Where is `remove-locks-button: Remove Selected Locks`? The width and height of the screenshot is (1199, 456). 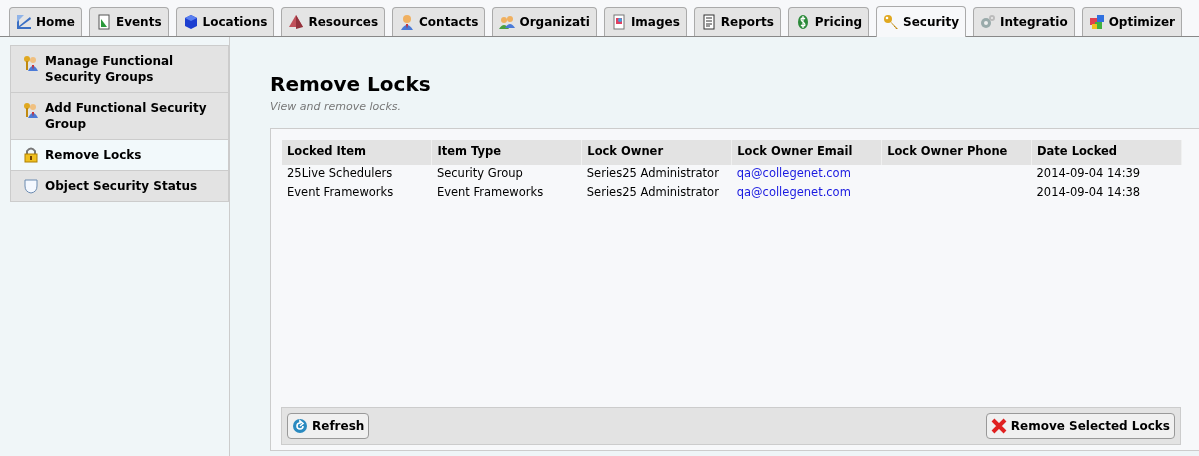
remove-locks-button: Remove Selected Locks is located at coordinates (1080, 426).